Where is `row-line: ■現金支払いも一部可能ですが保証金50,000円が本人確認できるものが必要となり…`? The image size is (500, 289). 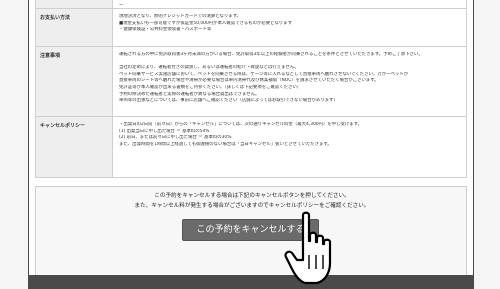 row-line: ■現金支払いも一部可能ですが保証金50,000円が本人確認できるものが必要となり… is located at coordinates (205, 23).